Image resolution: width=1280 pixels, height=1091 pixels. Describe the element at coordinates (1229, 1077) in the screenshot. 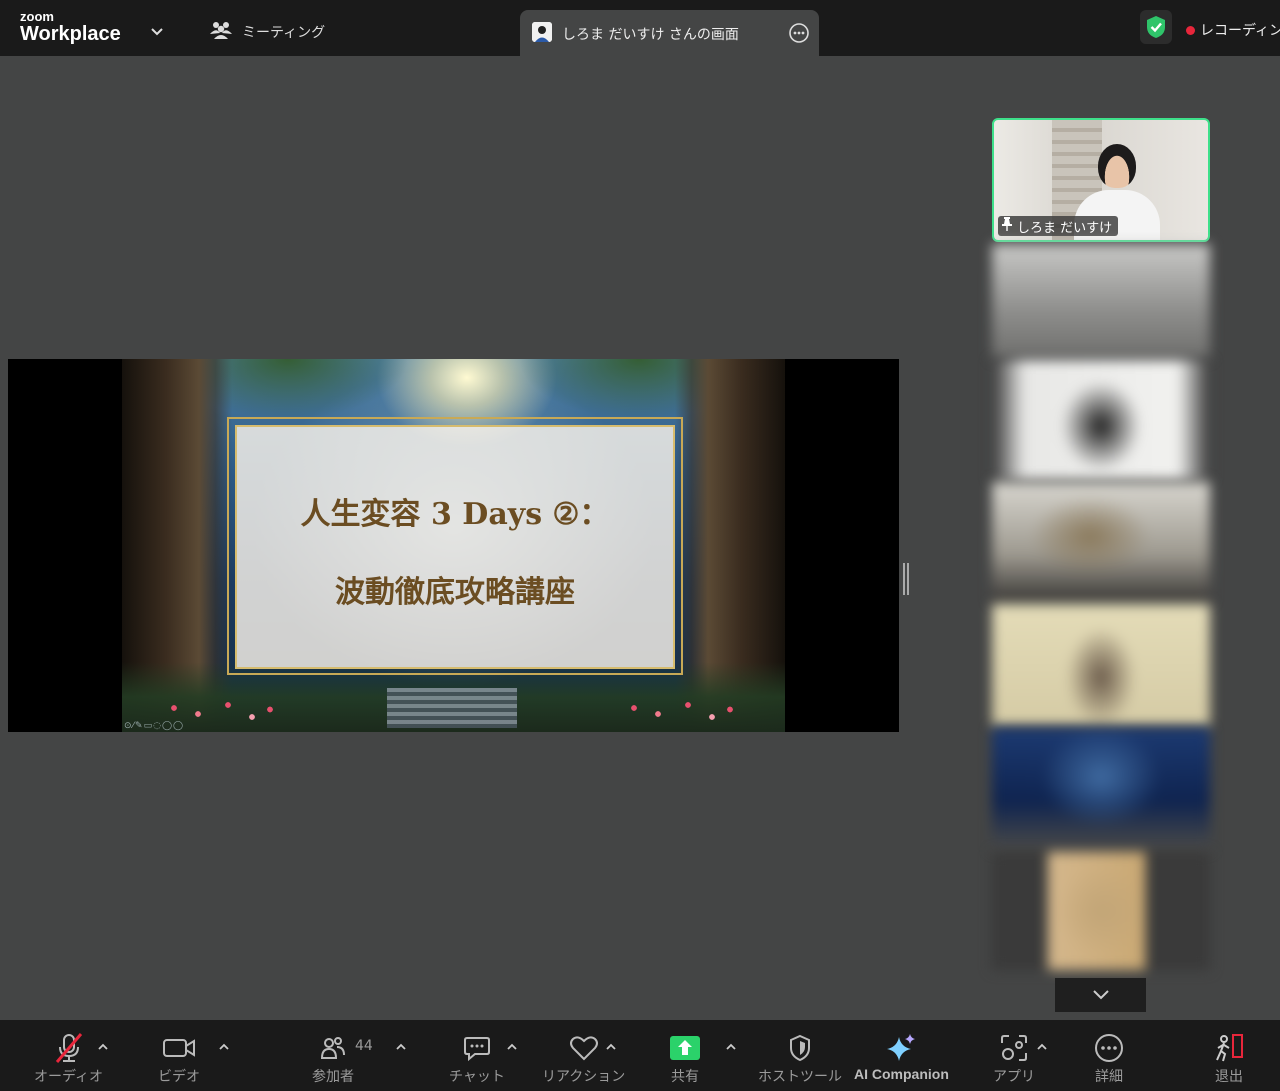

I see `leave-label: 退出` at that location.